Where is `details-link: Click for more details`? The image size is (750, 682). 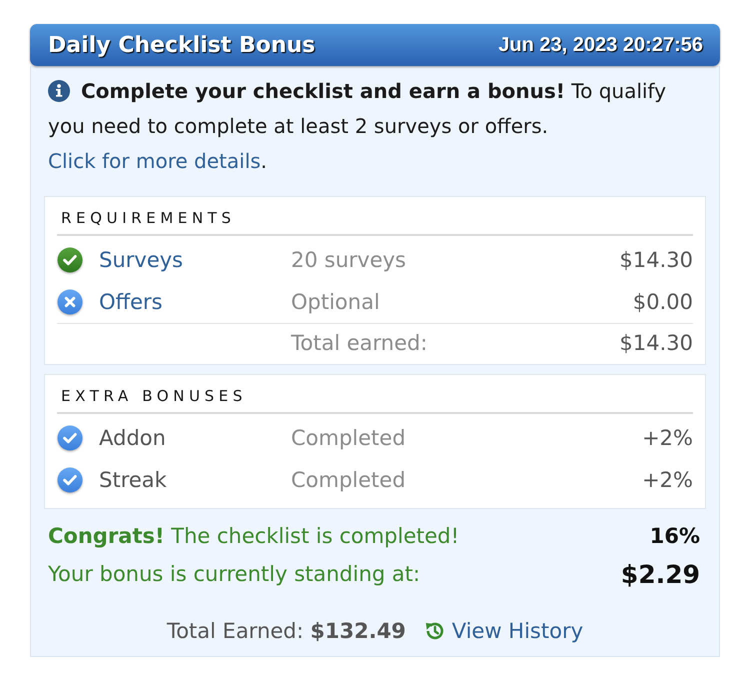 details-link: Click for more details is located at coordinates (154, 161).